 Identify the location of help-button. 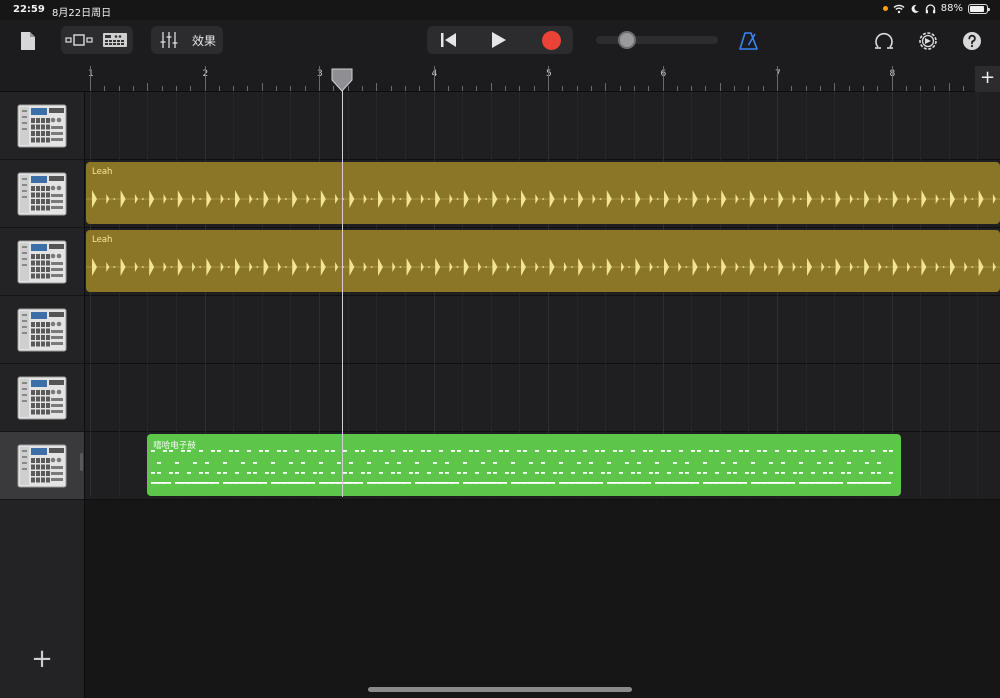
(972, 41).